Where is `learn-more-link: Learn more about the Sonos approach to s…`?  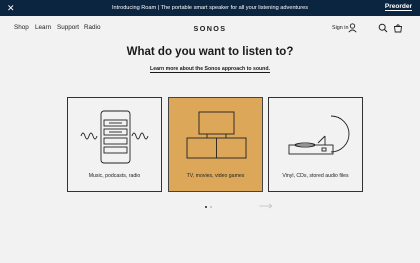
learn-more-link: Learn more about the Sonos approach to s… is located at coordinates (210, 69).